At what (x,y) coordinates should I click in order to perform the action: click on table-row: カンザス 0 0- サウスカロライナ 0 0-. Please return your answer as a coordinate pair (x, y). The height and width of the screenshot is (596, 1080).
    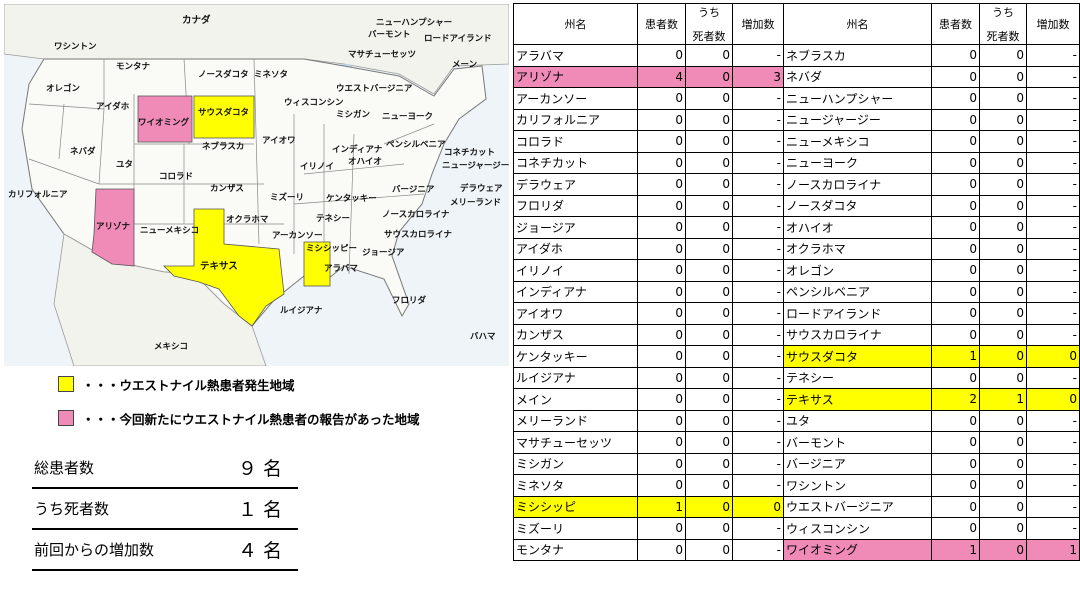
    Looking at the image, I should click on (796, 334).